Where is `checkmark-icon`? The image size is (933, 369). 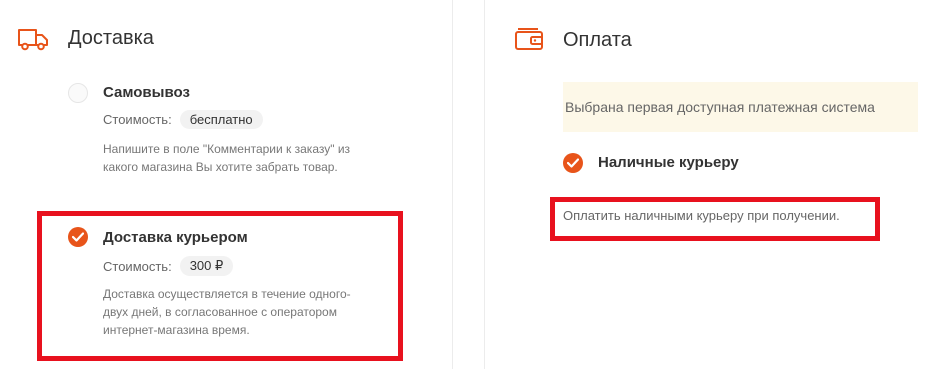
checkmark-icon is located at coordinates (573, 163).